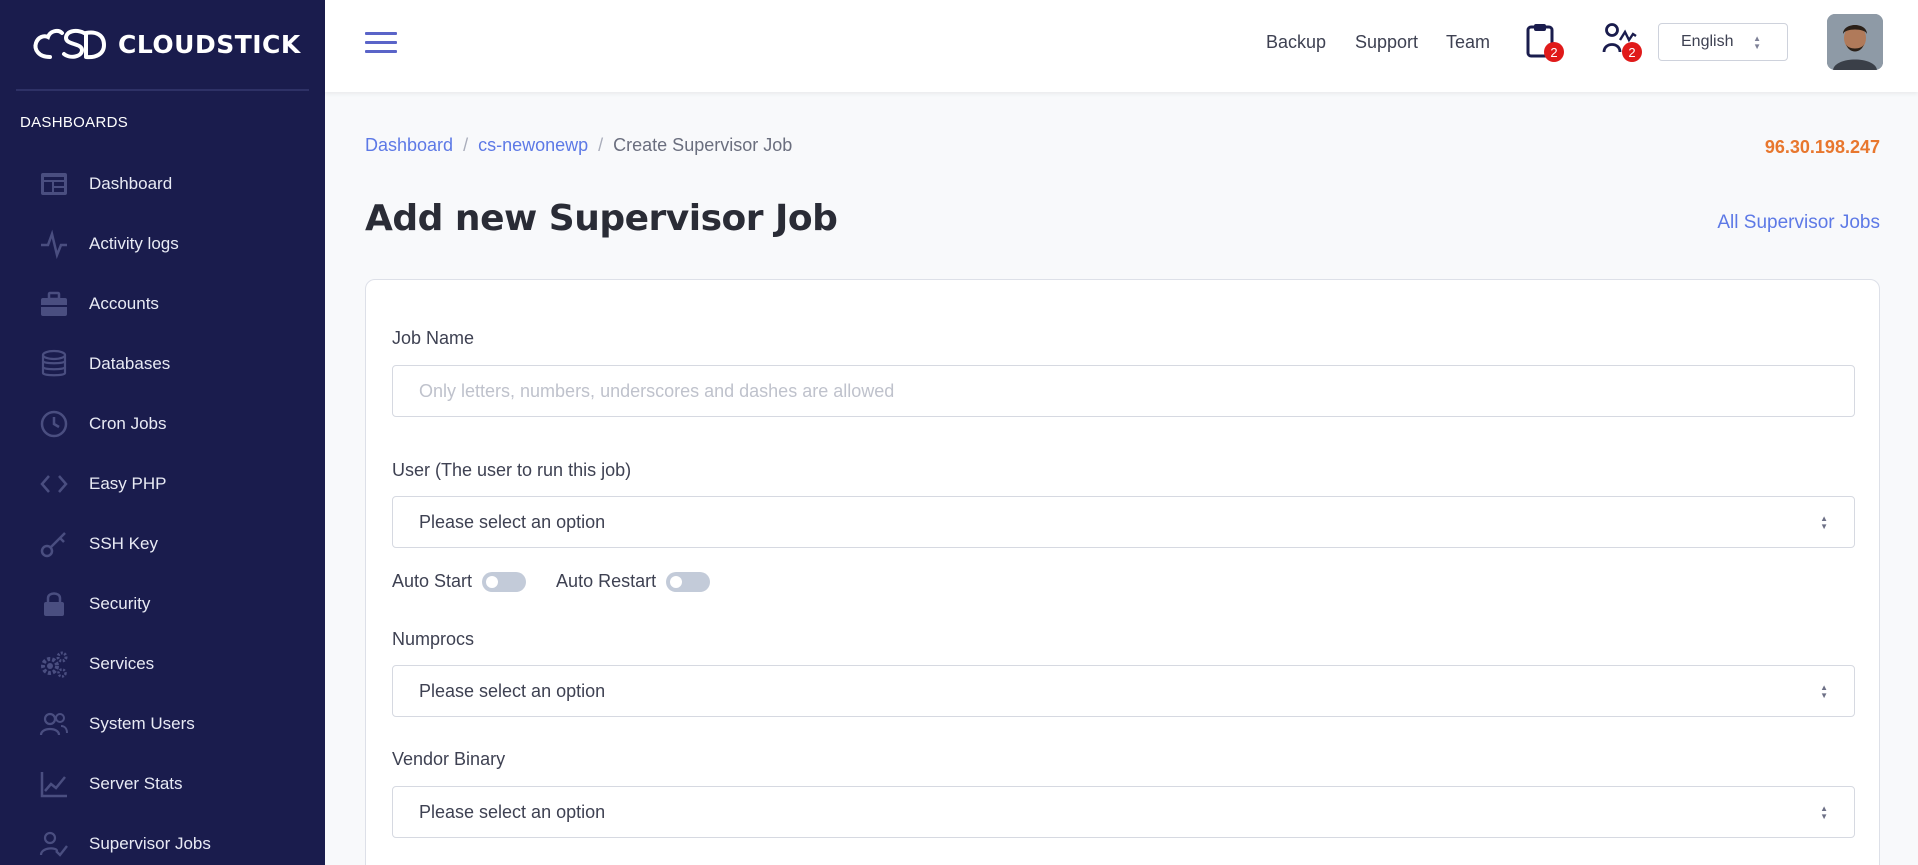  I want to click on sidebar-item-security: Security, so click(162, 604).